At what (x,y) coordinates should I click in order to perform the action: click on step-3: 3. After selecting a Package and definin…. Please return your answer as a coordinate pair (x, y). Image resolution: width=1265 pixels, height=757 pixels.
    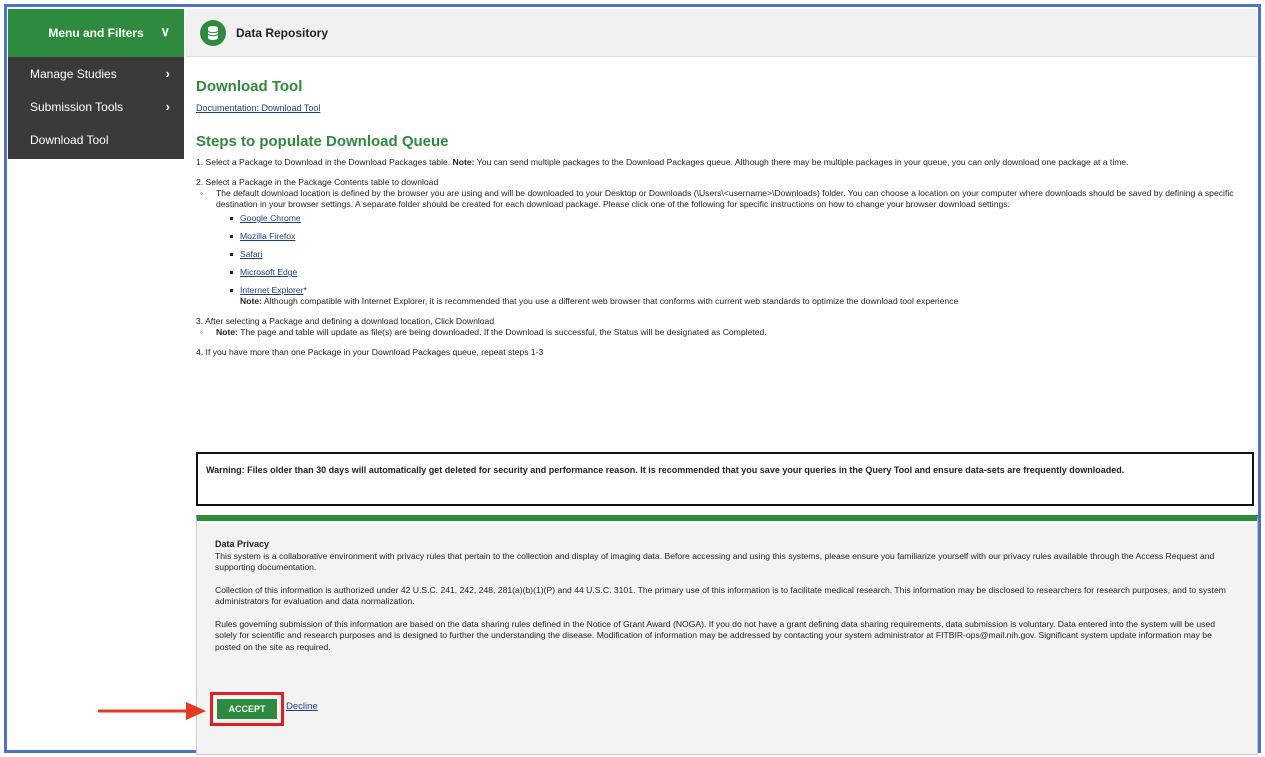
    Looking at the image, I should click on (724, 327).